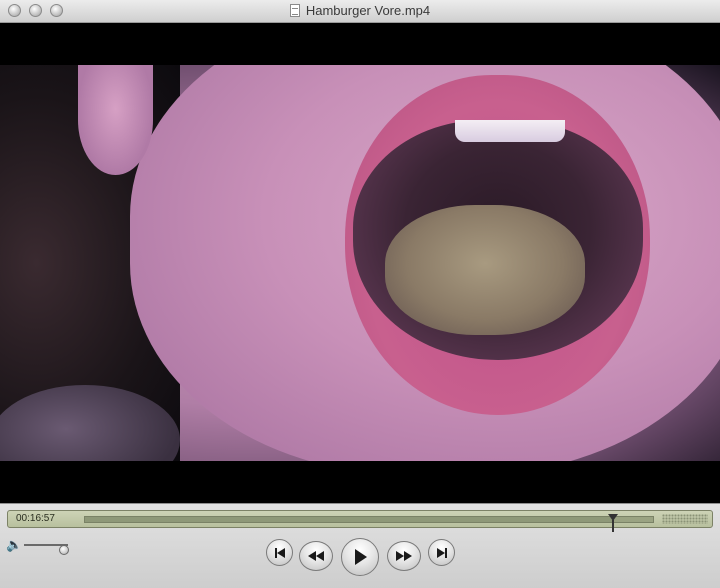  I want to click on video-food, so click(485, 270).